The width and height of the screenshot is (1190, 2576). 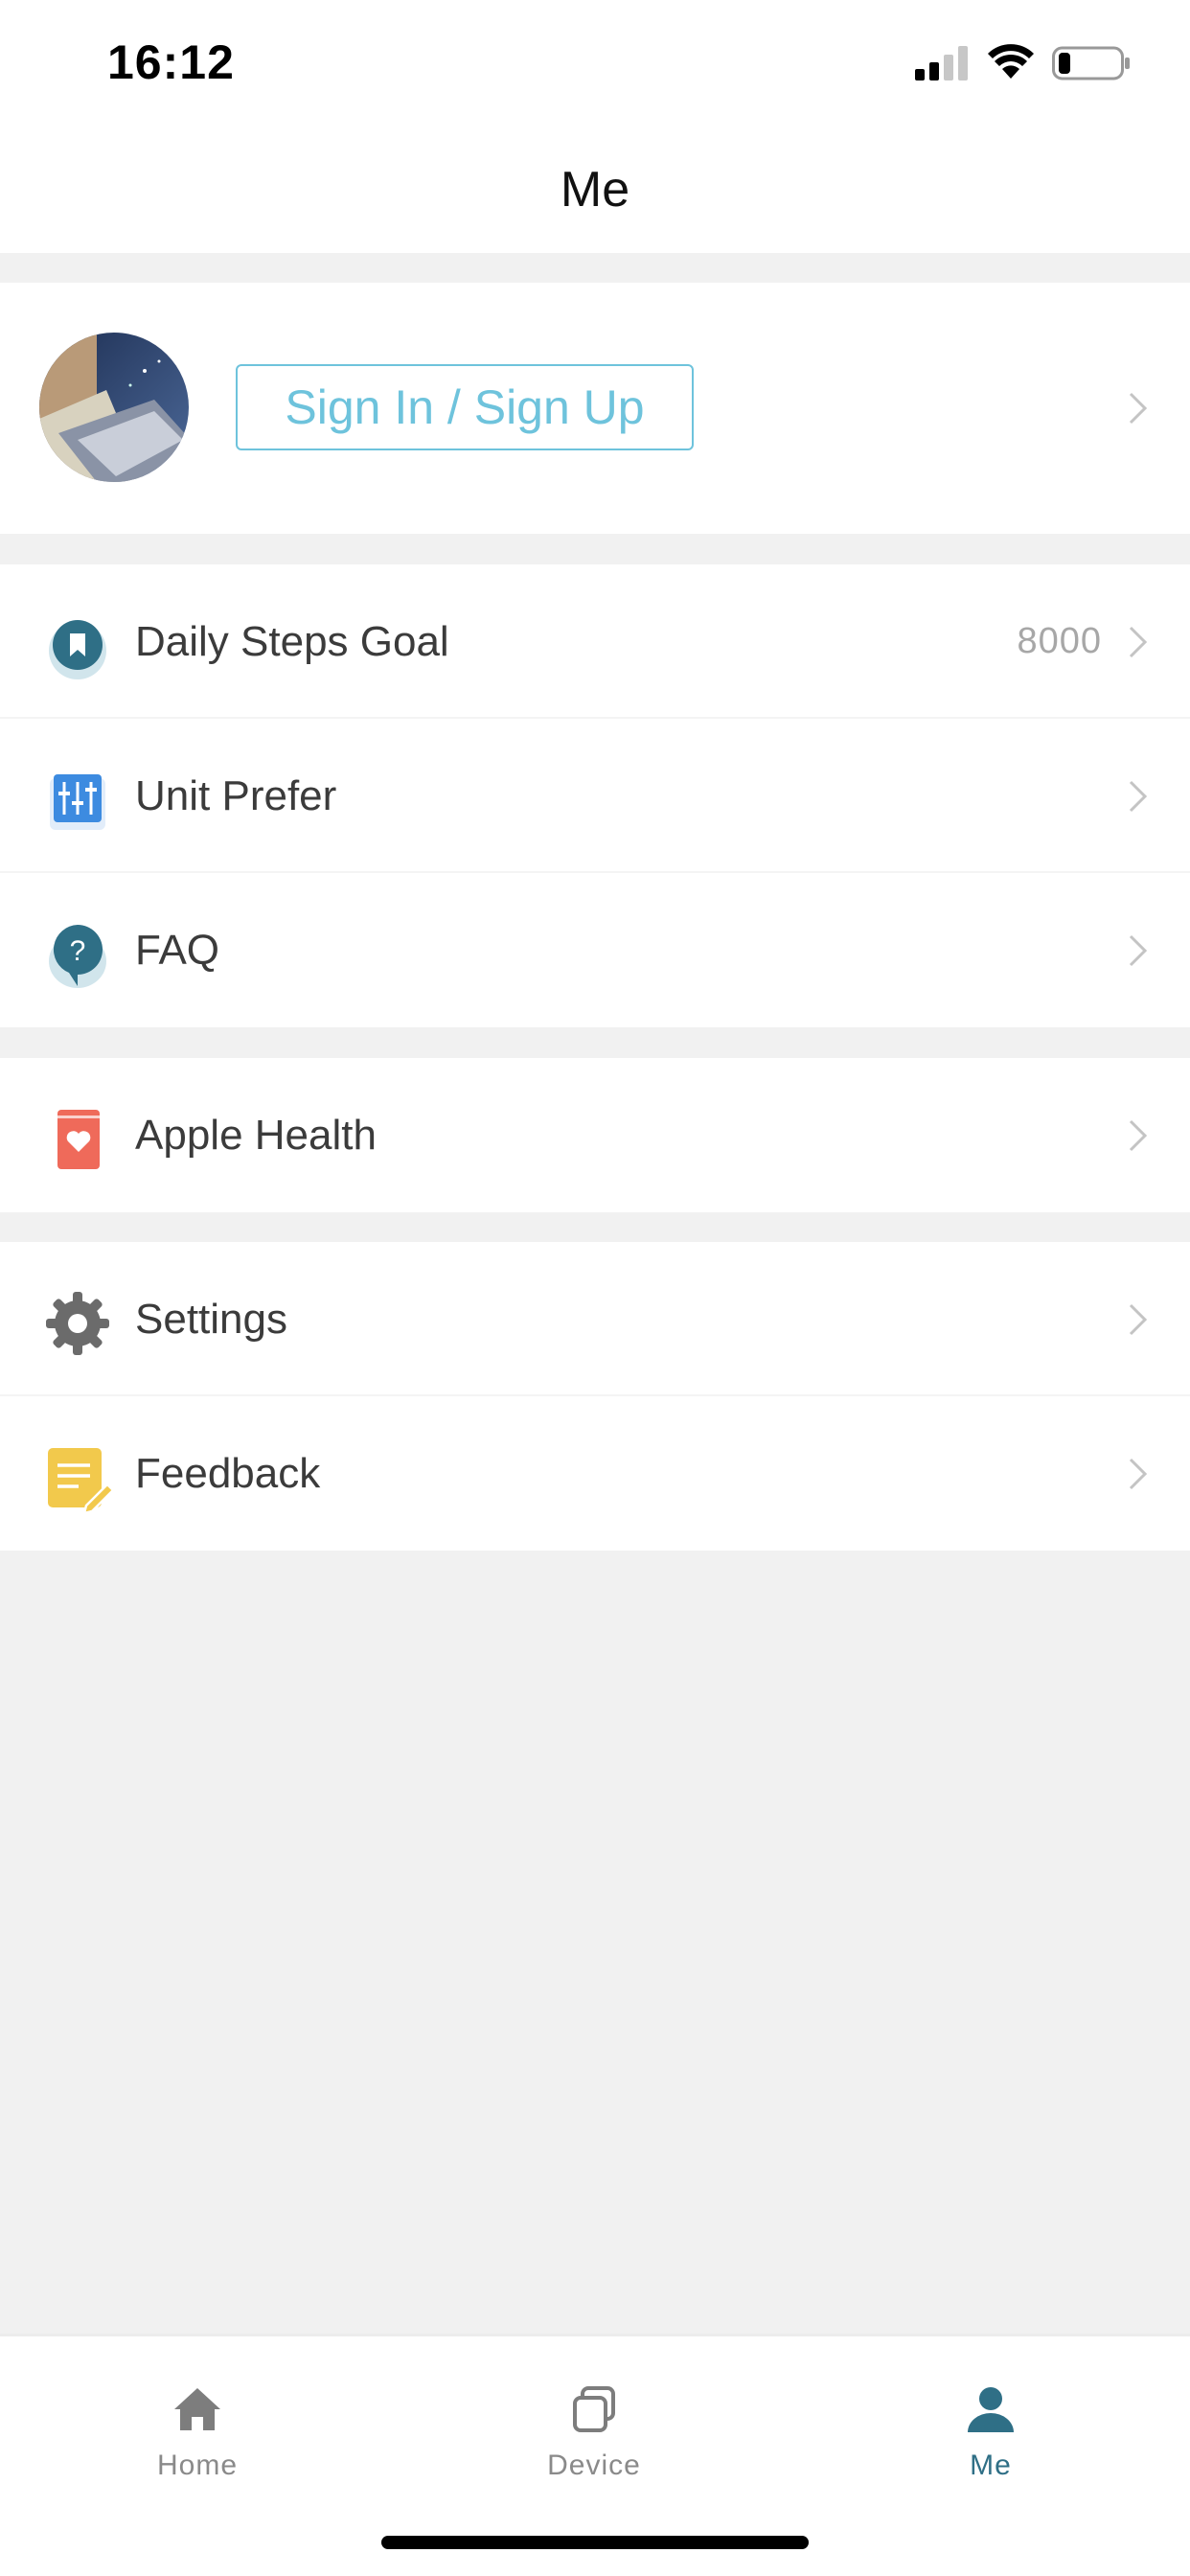 What do you see at coordinates (1091, 63) in the screenshot?
I see `battery-icon` at bounding box center [1091, 63].